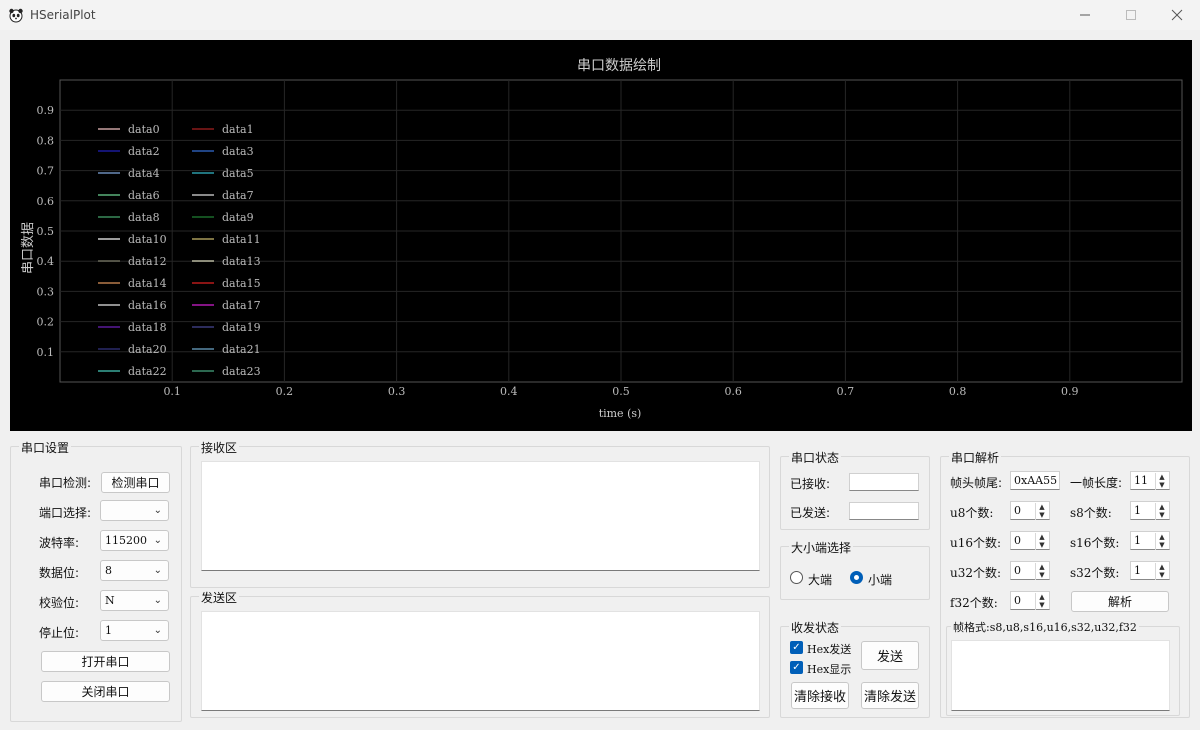  What do you see at coordinates (65, 513) in the screenshot?
I see `port-label: 端口选择:` at bounding box center [65, 513].